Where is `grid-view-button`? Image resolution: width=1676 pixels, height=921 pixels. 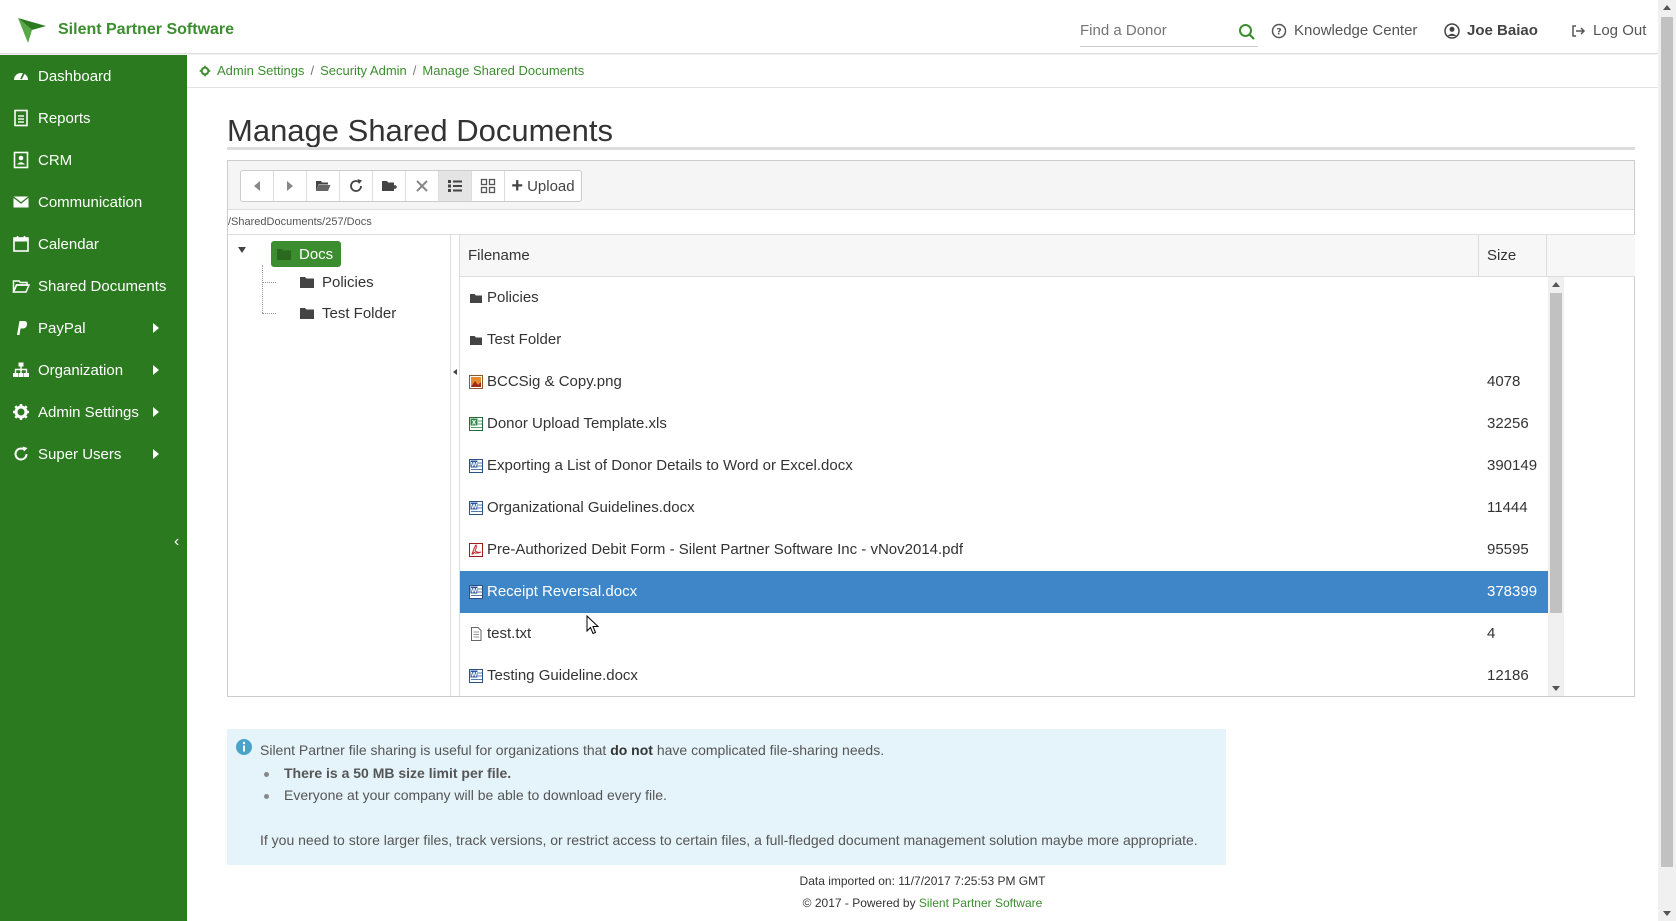 grid-view-button is located at coordinates (488, 186).